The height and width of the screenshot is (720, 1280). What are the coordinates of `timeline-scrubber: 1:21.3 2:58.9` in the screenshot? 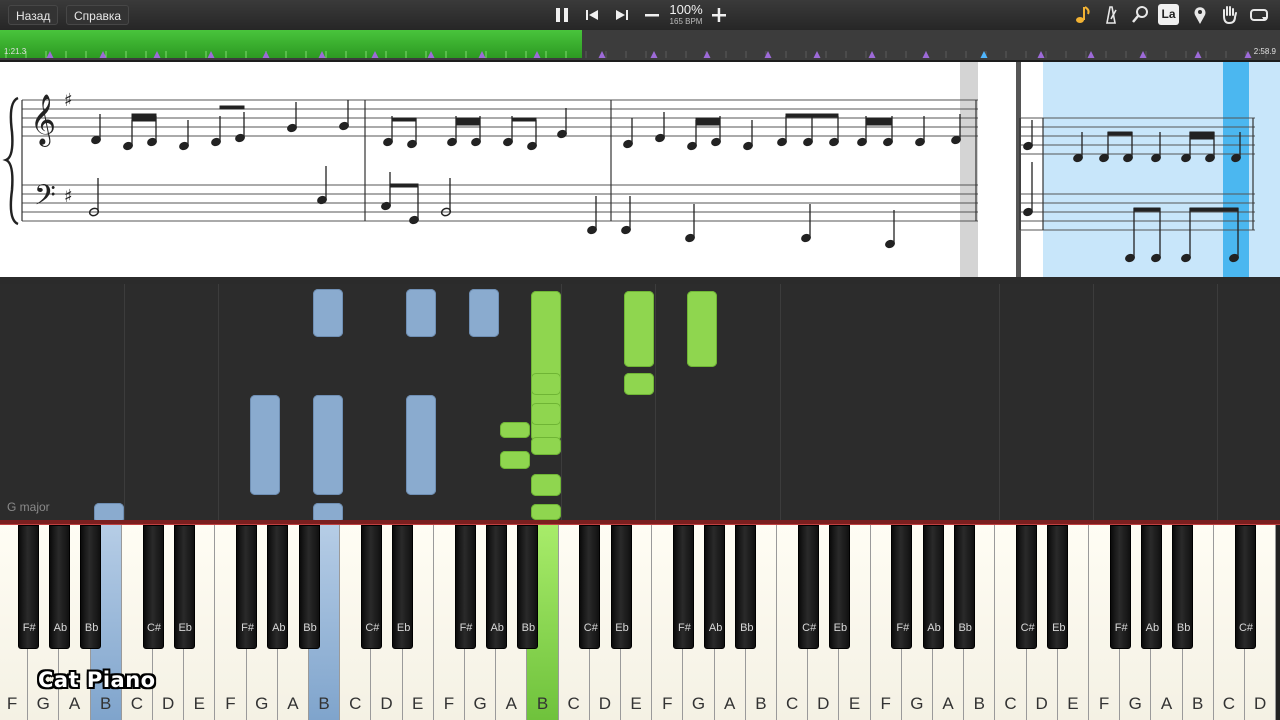 It's located at (640, 45).